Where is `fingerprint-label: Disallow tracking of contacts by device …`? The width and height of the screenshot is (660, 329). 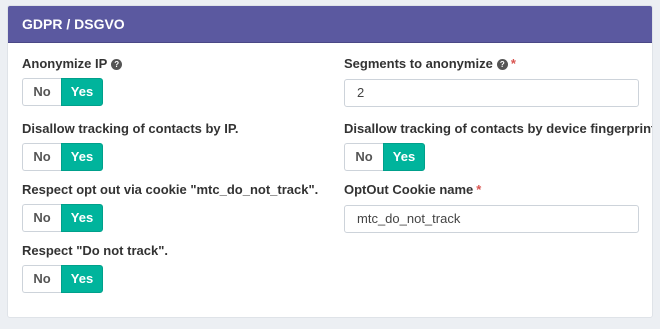
fingerprint-label: Disallow tracking of contacts by device … is located at coordinates (498, 128).